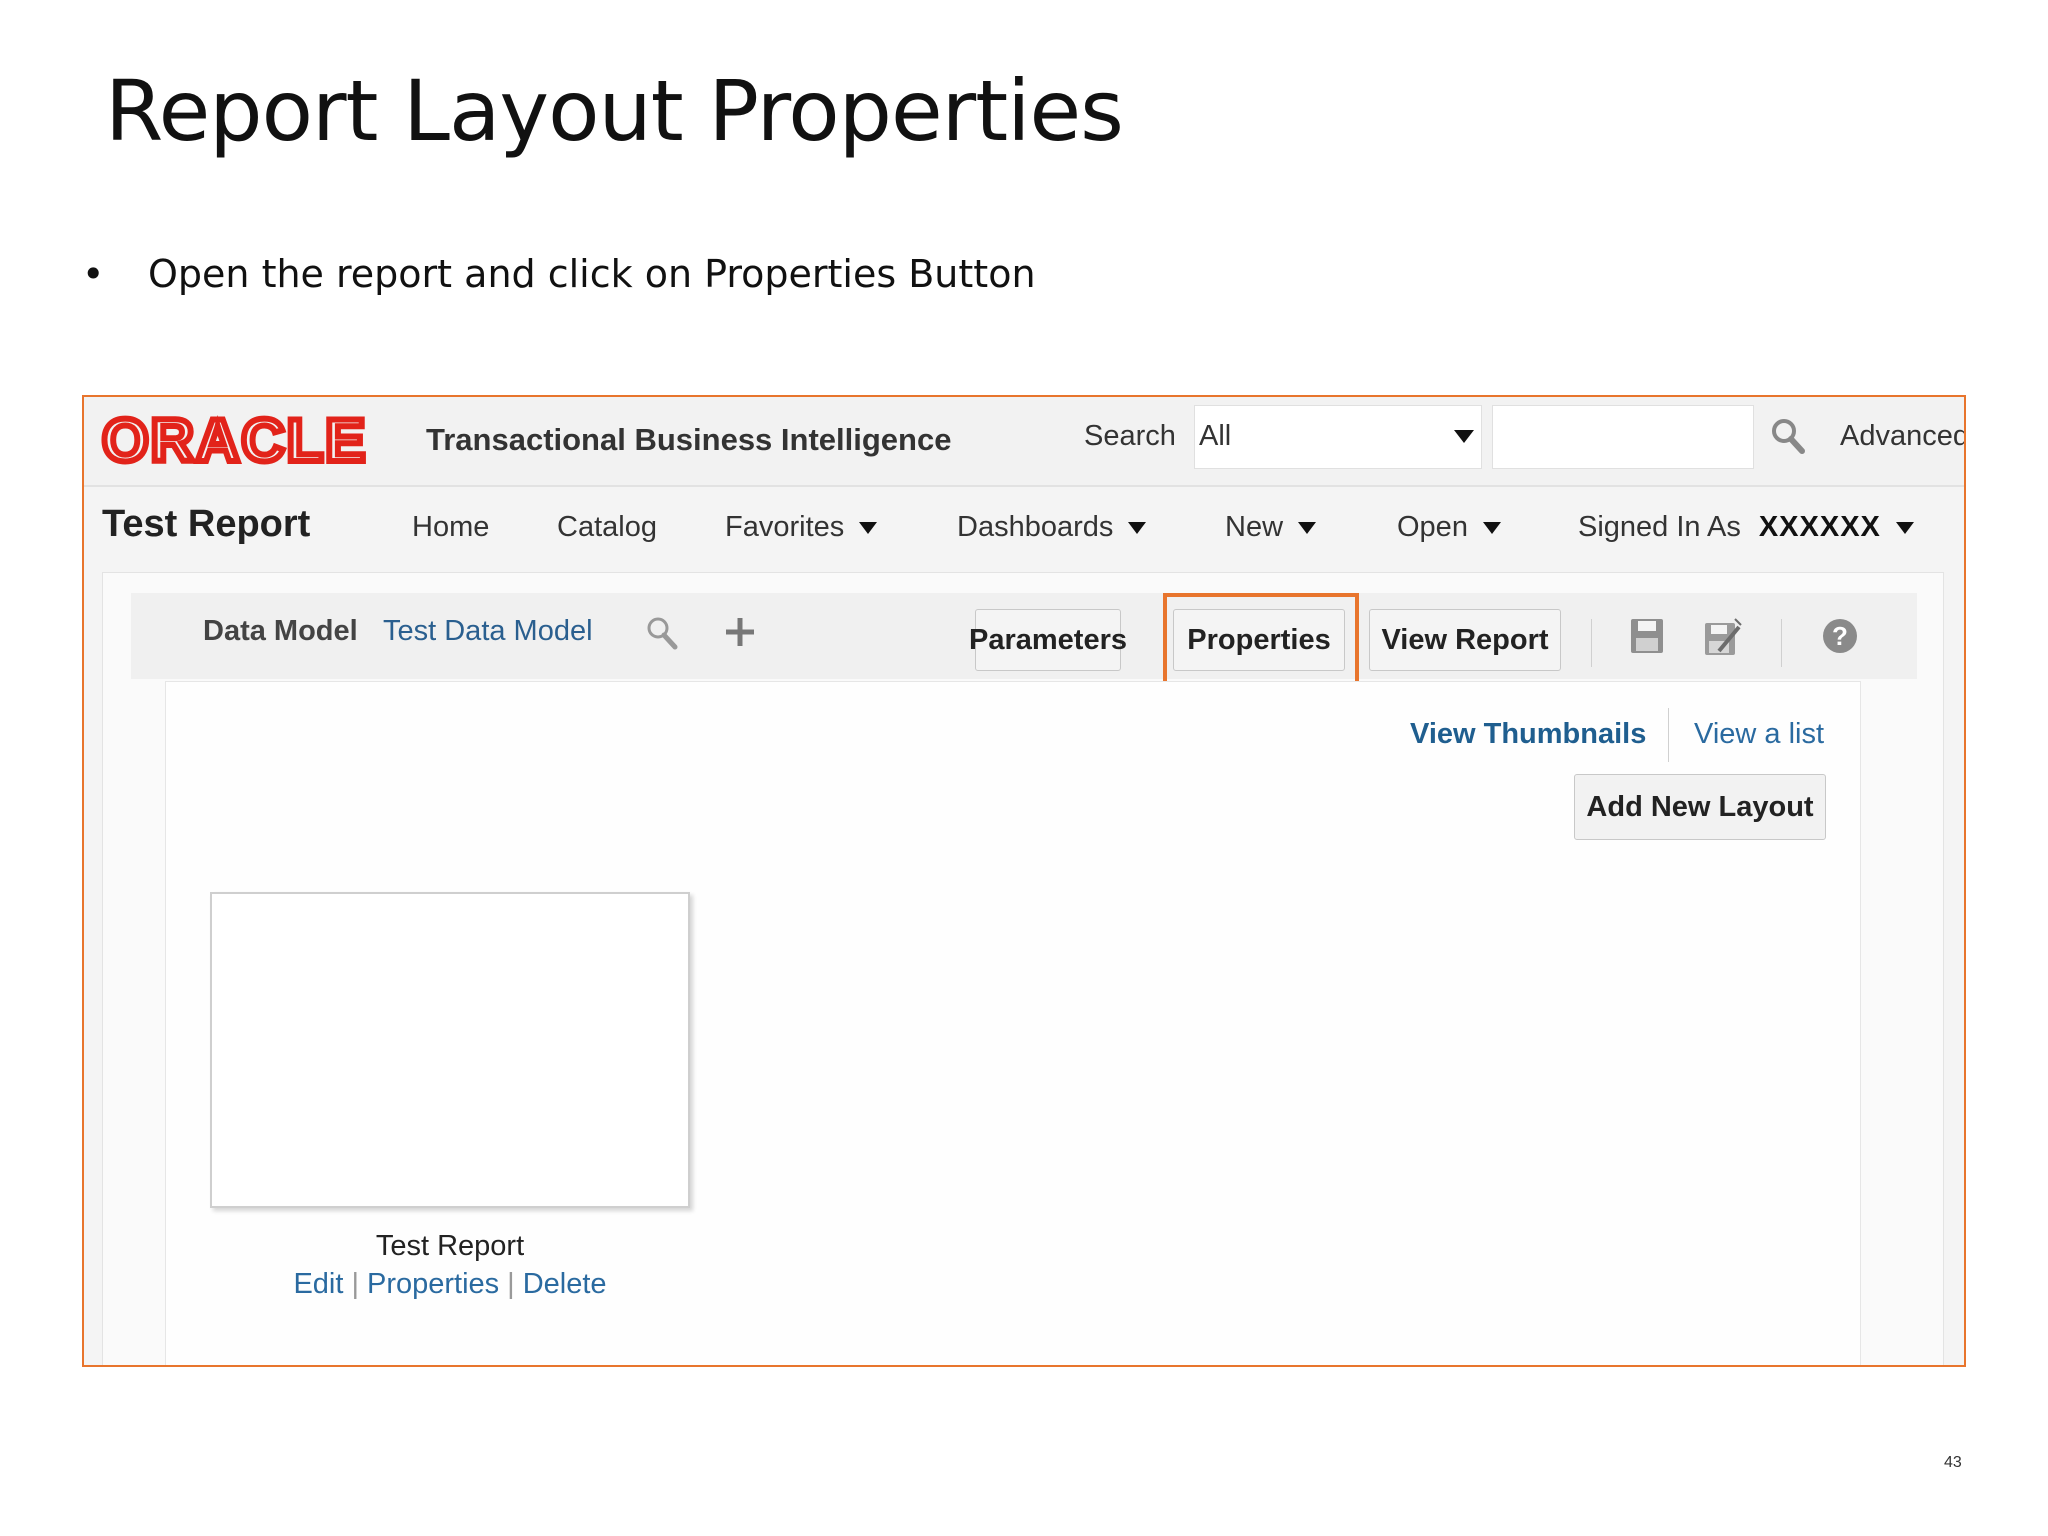 The image size is (2048, 1536). I want to click on nav-catalog-label: Catalog, so click(607, 527).